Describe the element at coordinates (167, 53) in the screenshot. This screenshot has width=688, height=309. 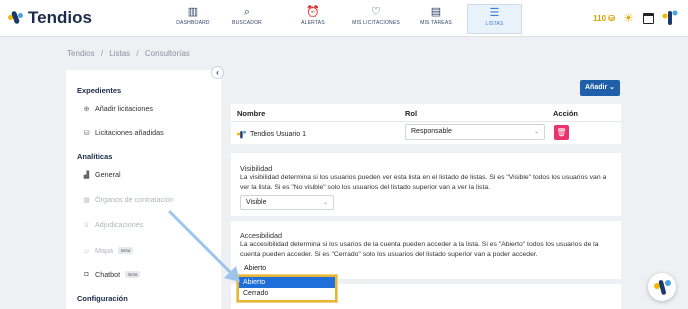
I see `breadcrumb-current: Consultorías` at that location.